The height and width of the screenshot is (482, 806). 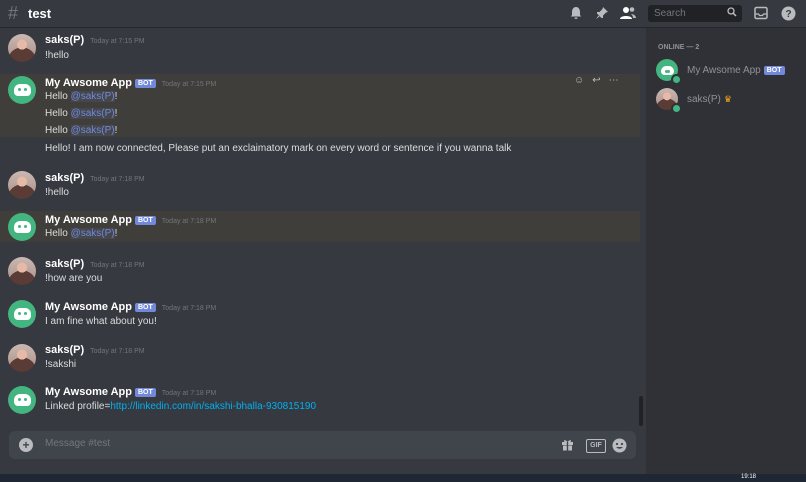 What do you see at coordinates (709, 99) in the screenshot?
I see `member-name: saks(P) ♛` at bounding box center [709, 99].